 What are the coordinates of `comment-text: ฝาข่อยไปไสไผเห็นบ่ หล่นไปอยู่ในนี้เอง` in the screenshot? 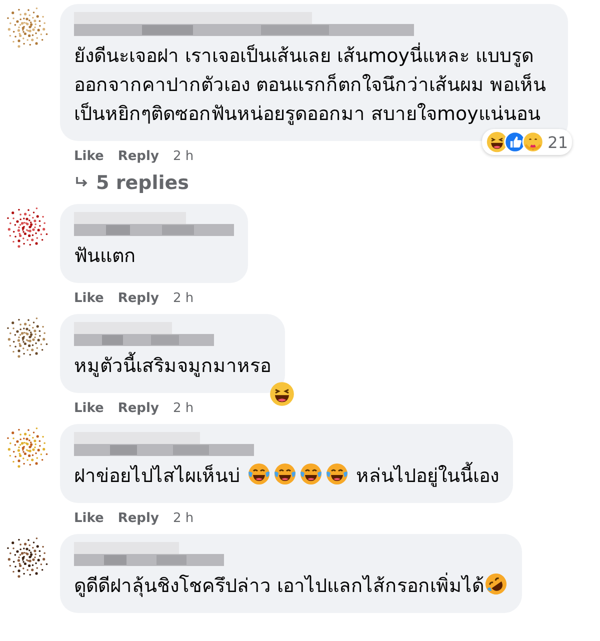 It's located at (287, 476).